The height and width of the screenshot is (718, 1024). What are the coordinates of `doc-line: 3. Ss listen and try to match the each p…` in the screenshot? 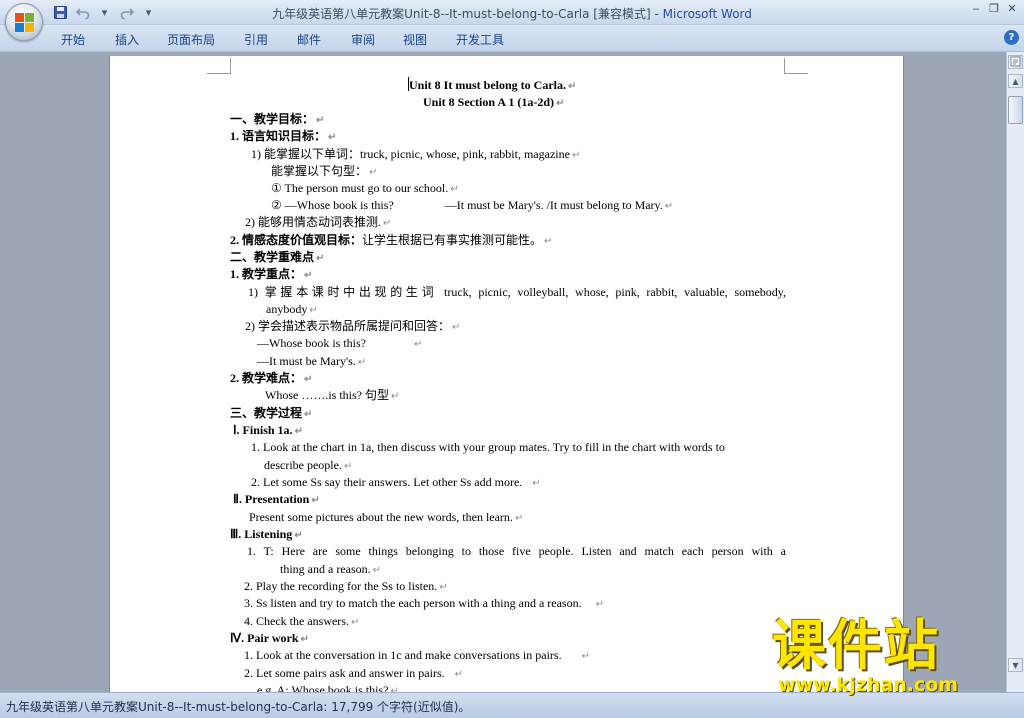 It's located at (424, 603).